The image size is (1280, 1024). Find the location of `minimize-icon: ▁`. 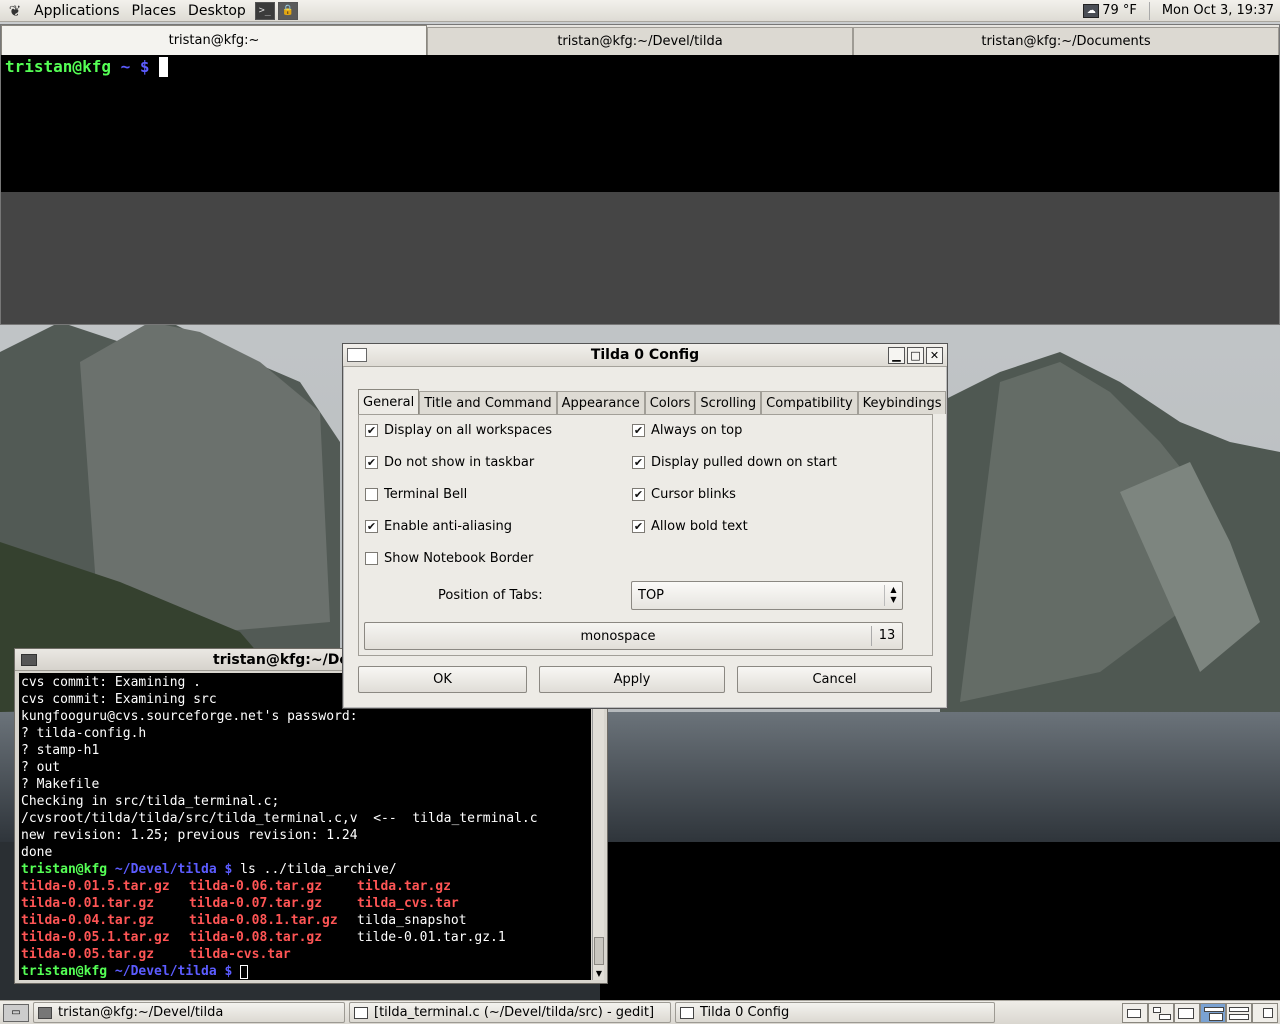

minimize-icon: ▁ is located at coordinates (896, 355).